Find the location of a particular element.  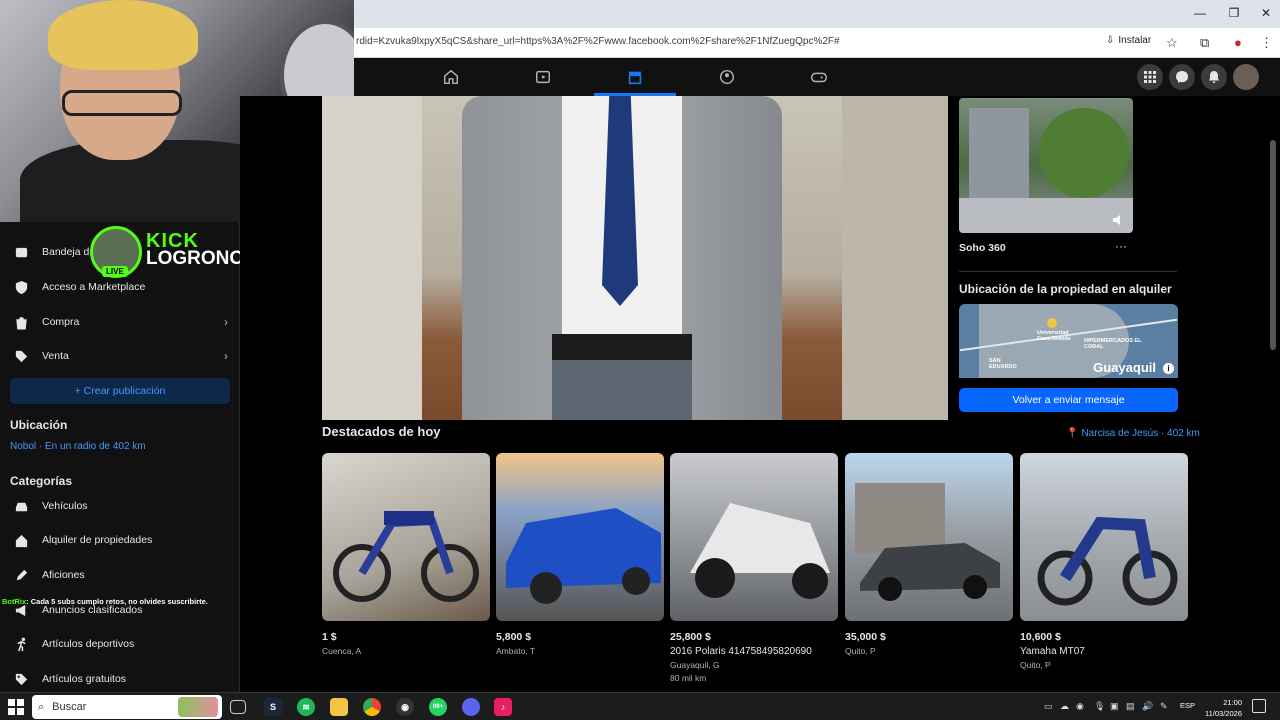

product-price: 10,600 $ is located at coordinates (1040, 637).